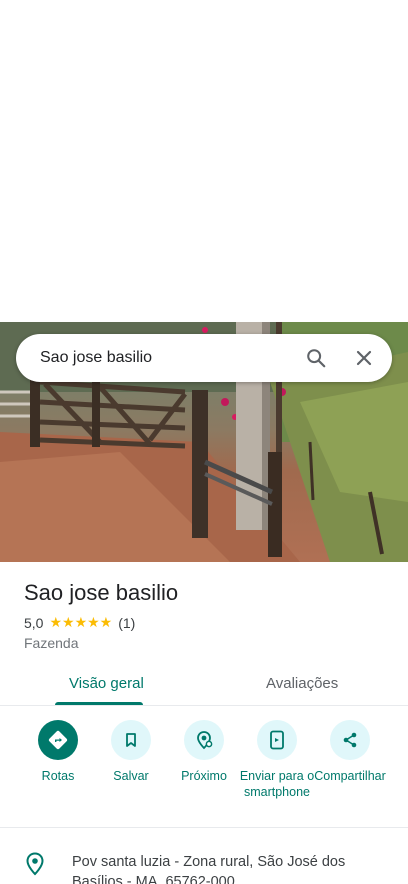  What do you see at coordinates (58, 776) in the screenshot?
I see `directions-label: Rotas` at bounding box center [58, 776].